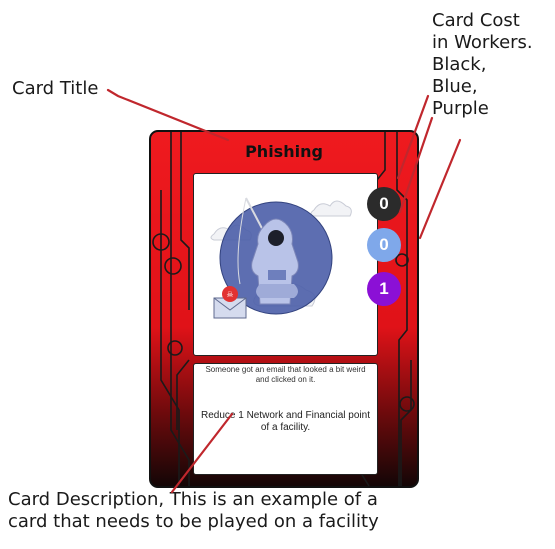 The width and height of the screenshot is (555, 549). Describe the element at coordinates (413, 137) in the screenshot. I see `cost-pointer-black` at that location.